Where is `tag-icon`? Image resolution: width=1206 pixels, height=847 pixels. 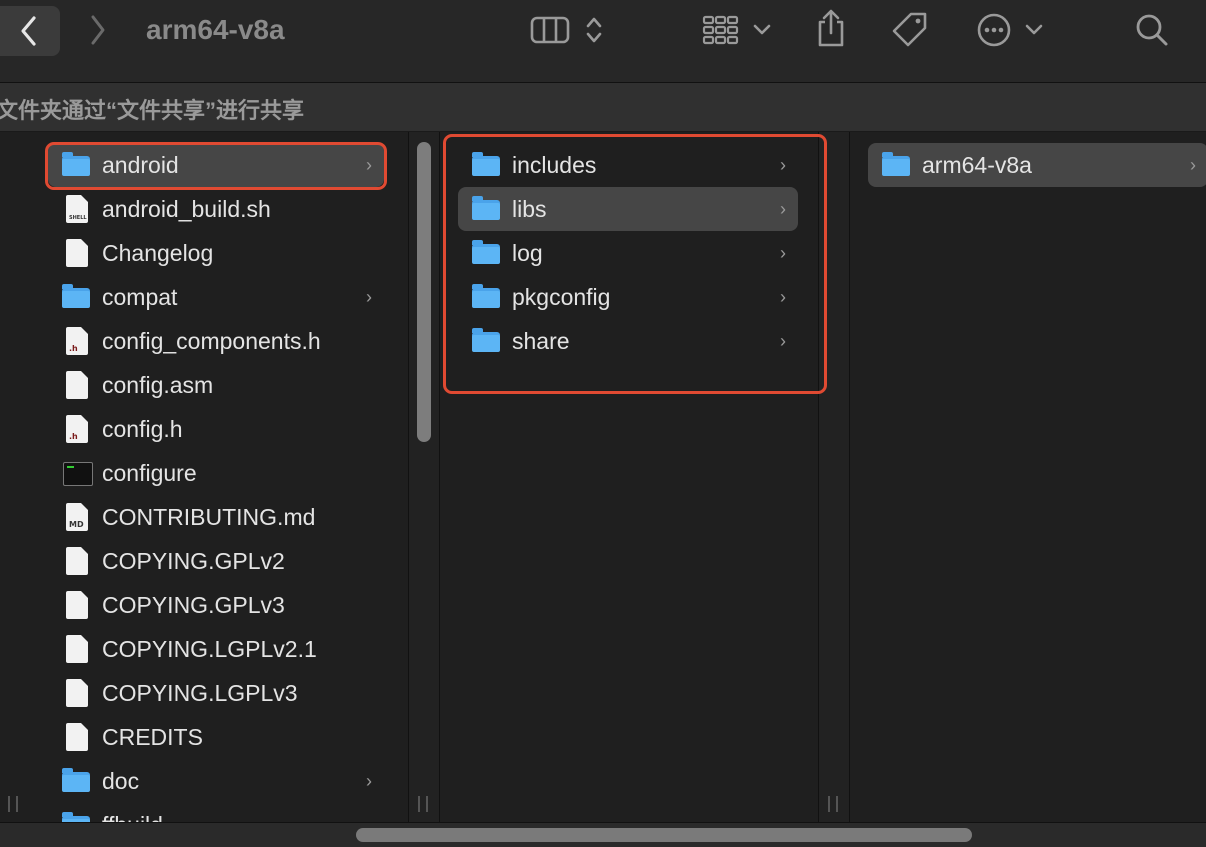
tag-icon is located at coordinates (910, 30).